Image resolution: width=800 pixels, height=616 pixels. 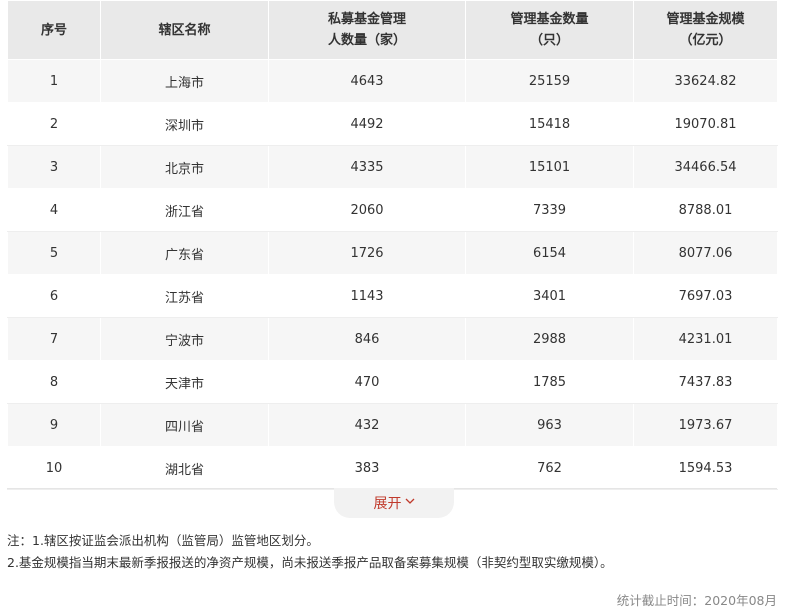 What do you see at coordinates (54, 339) in the screenshot?
I see `cell-rank: 7` at bounding box center [54, 339].